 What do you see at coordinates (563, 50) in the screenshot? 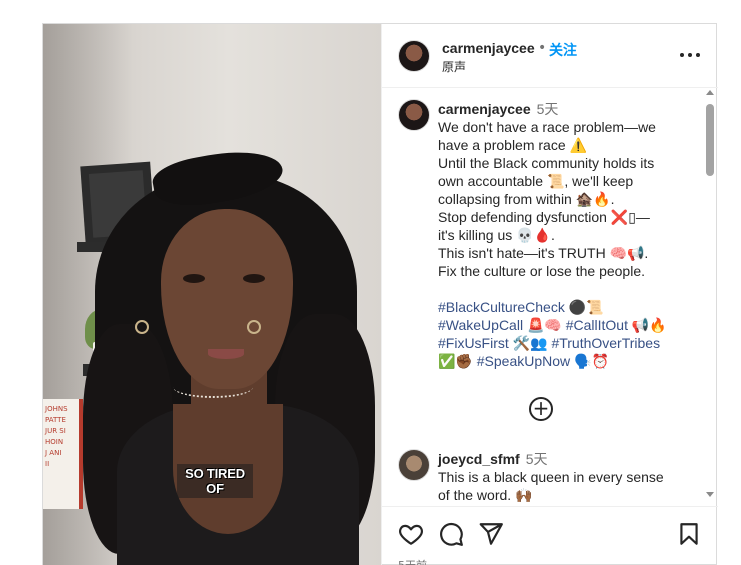
I see `follow-button: 关注` at bounding box center [563, 50].